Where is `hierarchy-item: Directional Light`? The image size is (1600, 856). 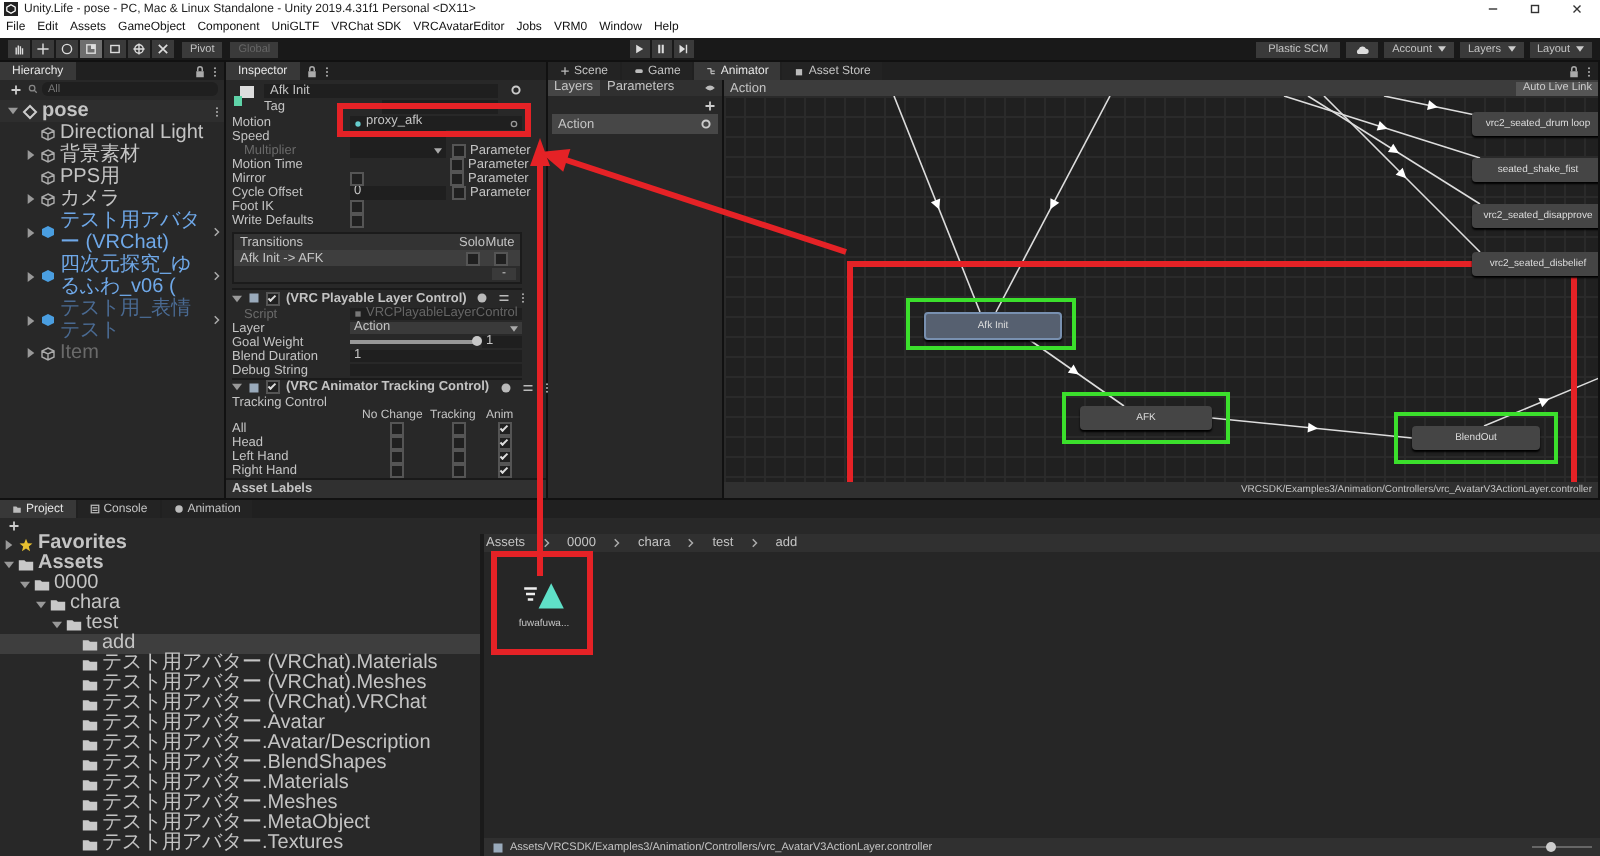 hierarchy-item: Directional Light is located at coordinates (140, 133).